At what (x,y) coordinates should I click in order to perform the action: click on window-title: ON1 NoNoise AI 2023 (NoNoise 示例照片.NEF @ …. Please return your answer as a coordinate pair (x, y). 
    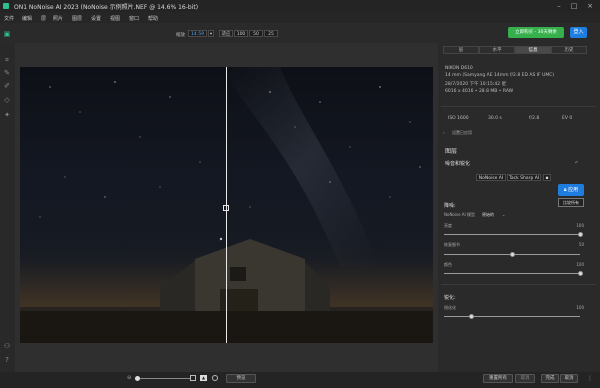
    Looking at the image, I should click on (106, 7).